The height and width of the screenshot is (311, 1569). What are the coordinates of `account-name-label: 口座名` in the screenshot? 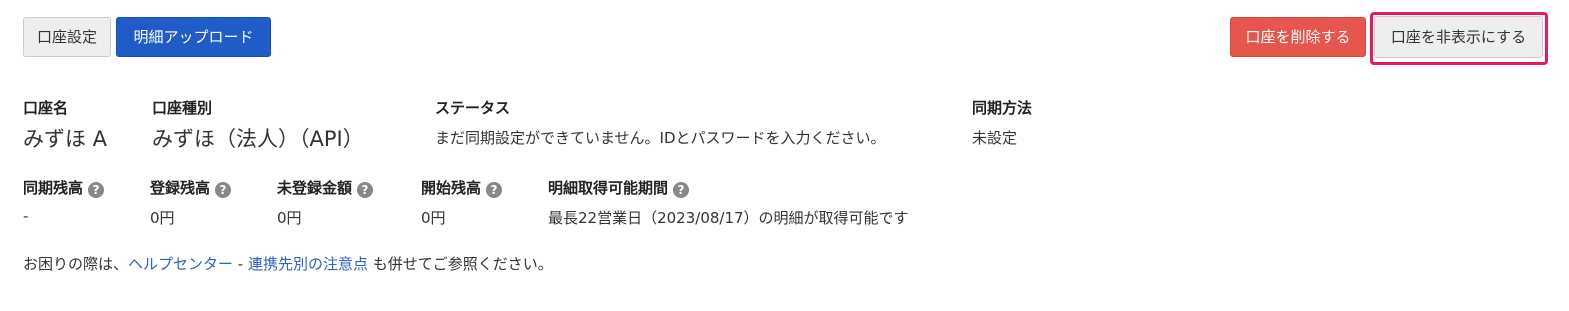 It's located at (46, 108).